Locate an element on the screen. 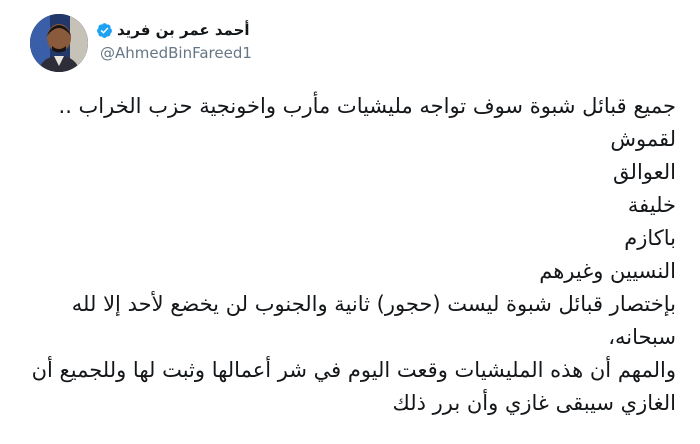  tweet-header: أحمد عمر بن فريد @AhmedBinFareed1 is located at coordinates (160, 47).